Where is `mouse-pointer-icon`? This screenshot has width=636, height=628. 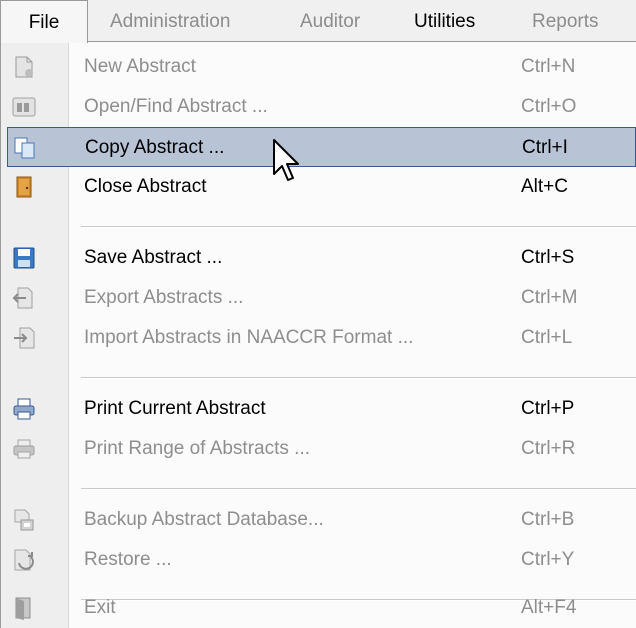
mouse-pointer-icon is located at coordinates (286, 160).